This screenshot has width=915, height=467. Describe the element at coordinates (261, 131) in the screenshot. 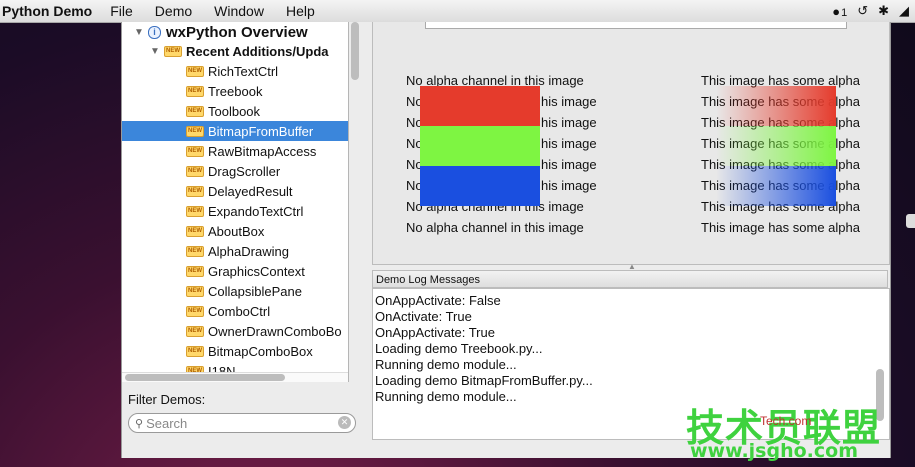

I see `tree-item-label: BitmapFromBuffer` at that location.